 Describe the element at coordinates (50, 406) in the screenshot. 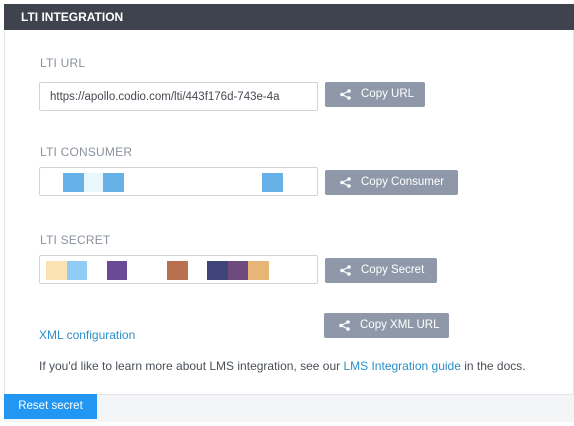

I see `reset-secret-button: Reset secret` at that location.